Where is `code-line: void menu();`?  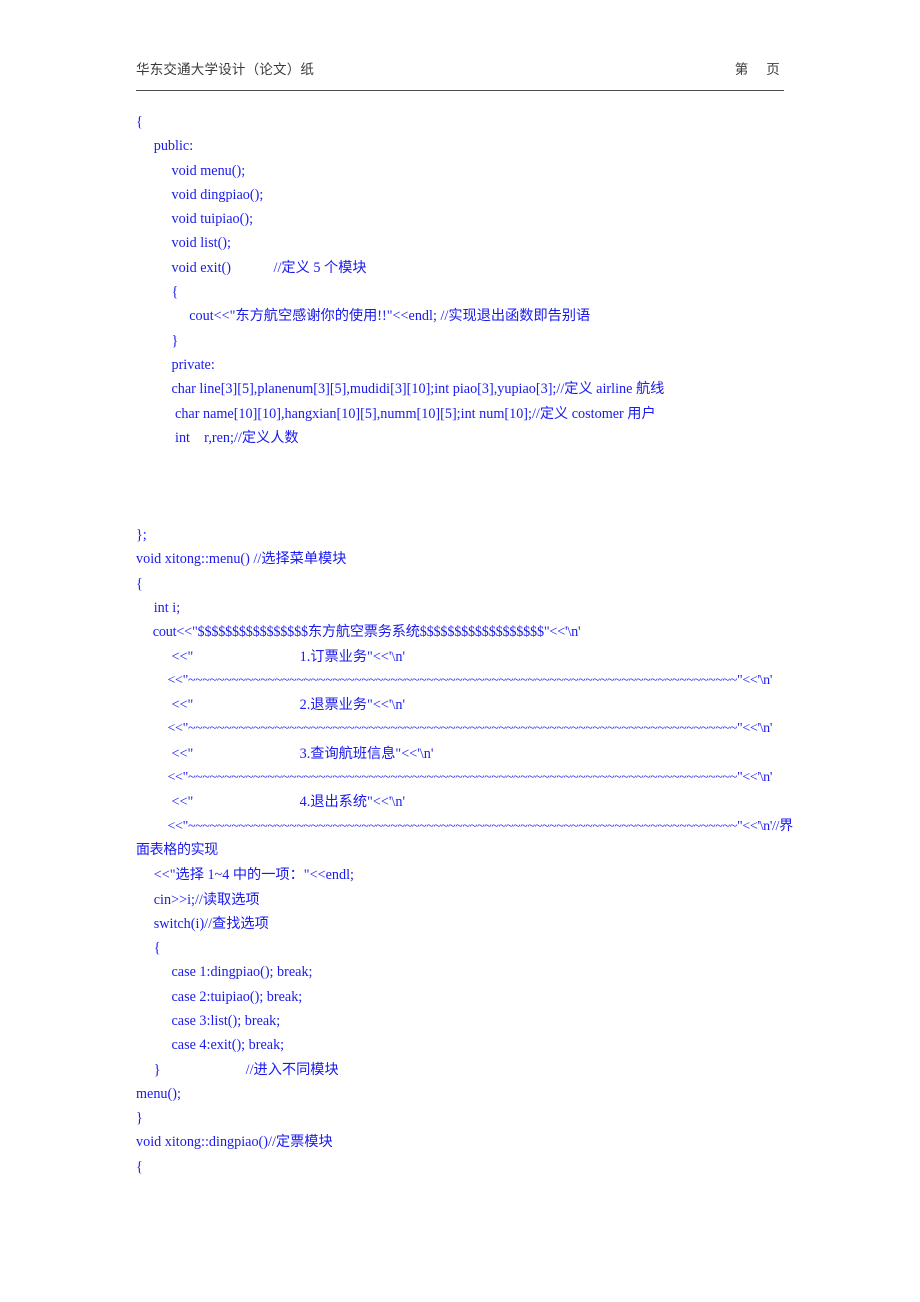
code-line: void menu(); is located at coordinates (191, 170).